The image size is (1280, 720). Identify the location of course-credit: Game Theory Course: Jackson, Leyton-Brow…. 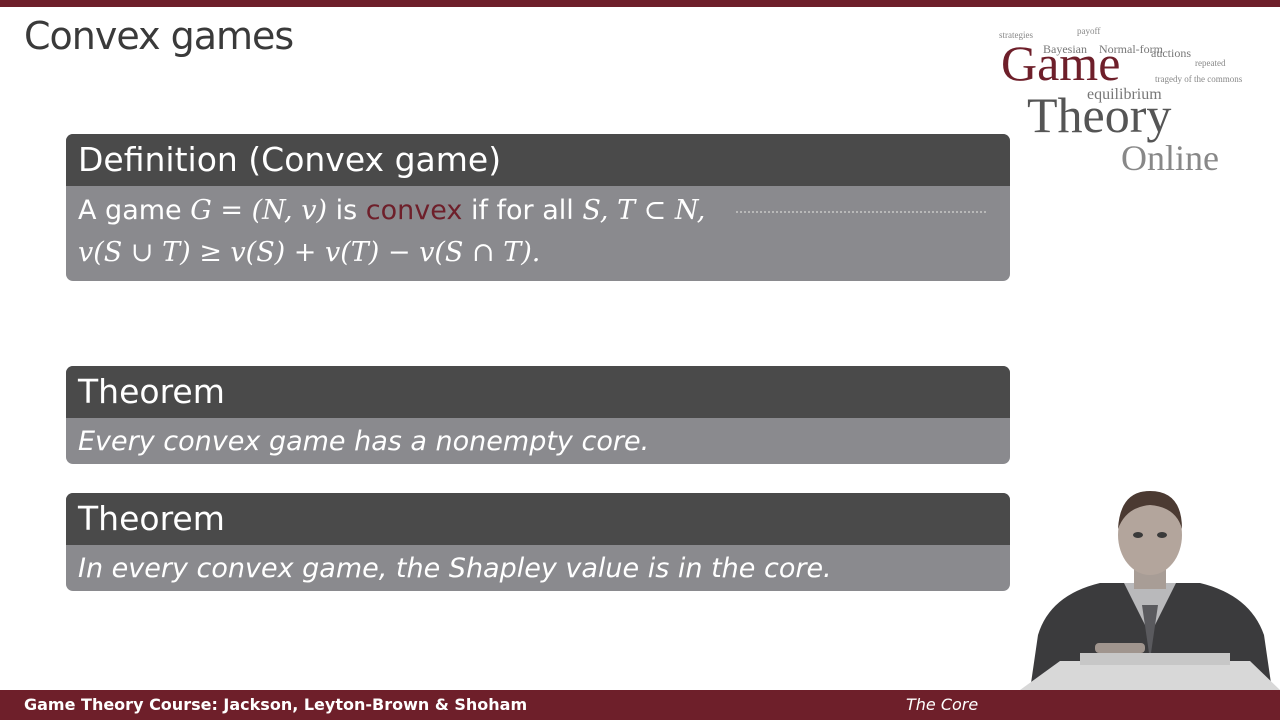
(276, 704).